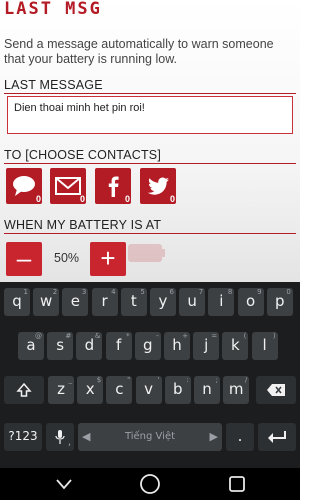  I want to click on key-m: / m, so click(236, 390).